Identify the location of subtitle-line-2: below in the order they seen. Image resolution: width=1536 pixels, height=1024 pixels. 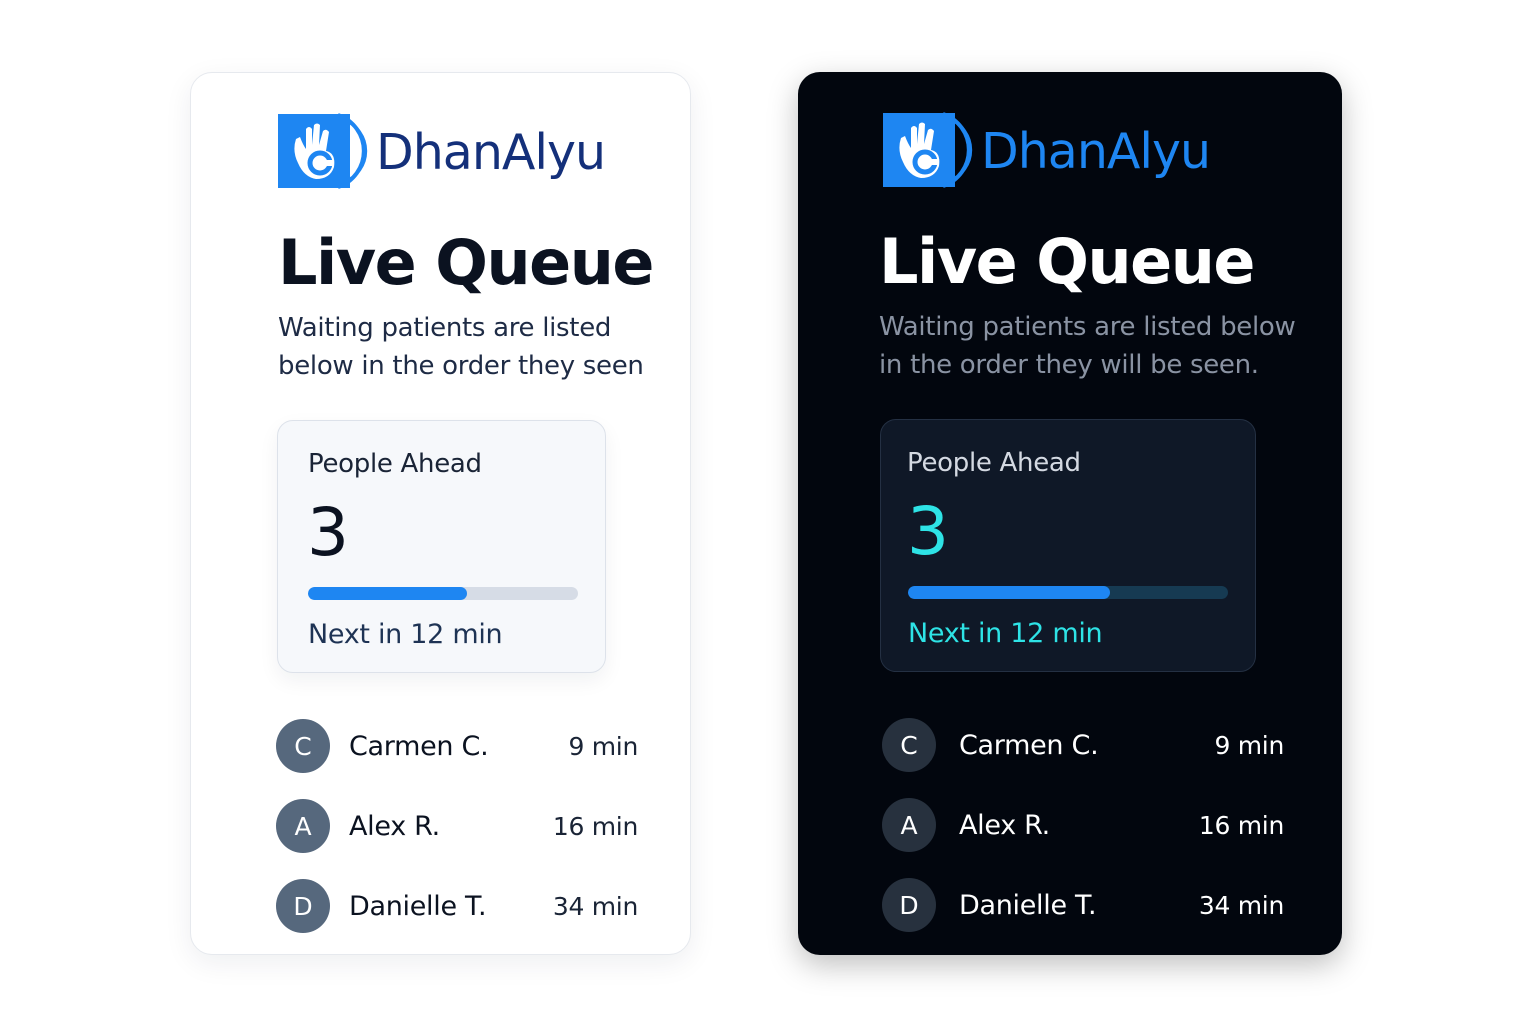
(461, 366).